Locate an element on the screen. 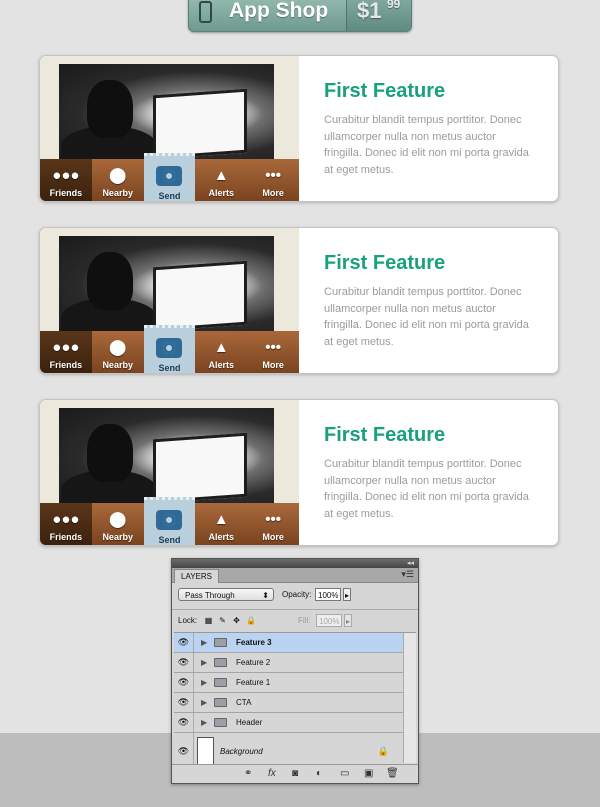 The image size is (600, 807). lock-label: Lock: is located at coordinates (188, 620).